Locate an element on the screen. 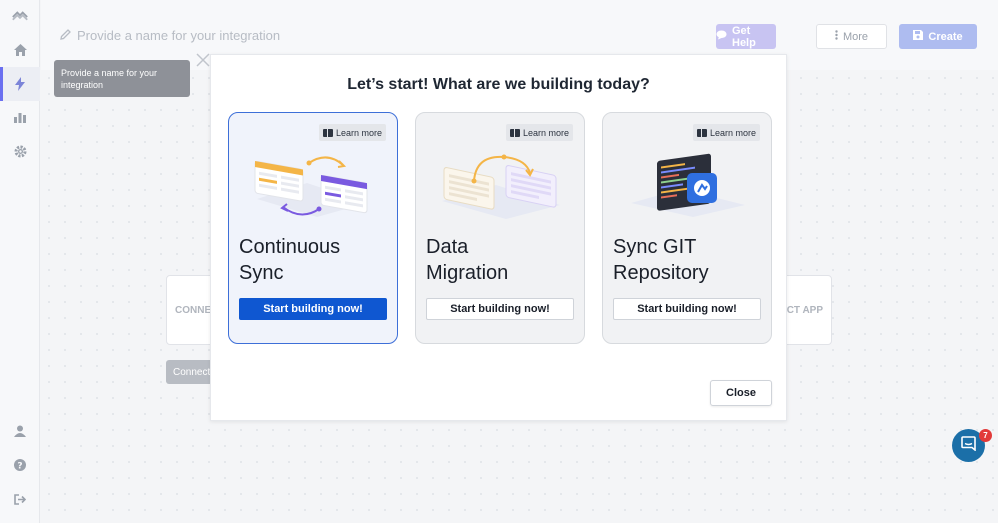  integration-name-input: Provide a name for your integration is located at coordinates (225, 35).